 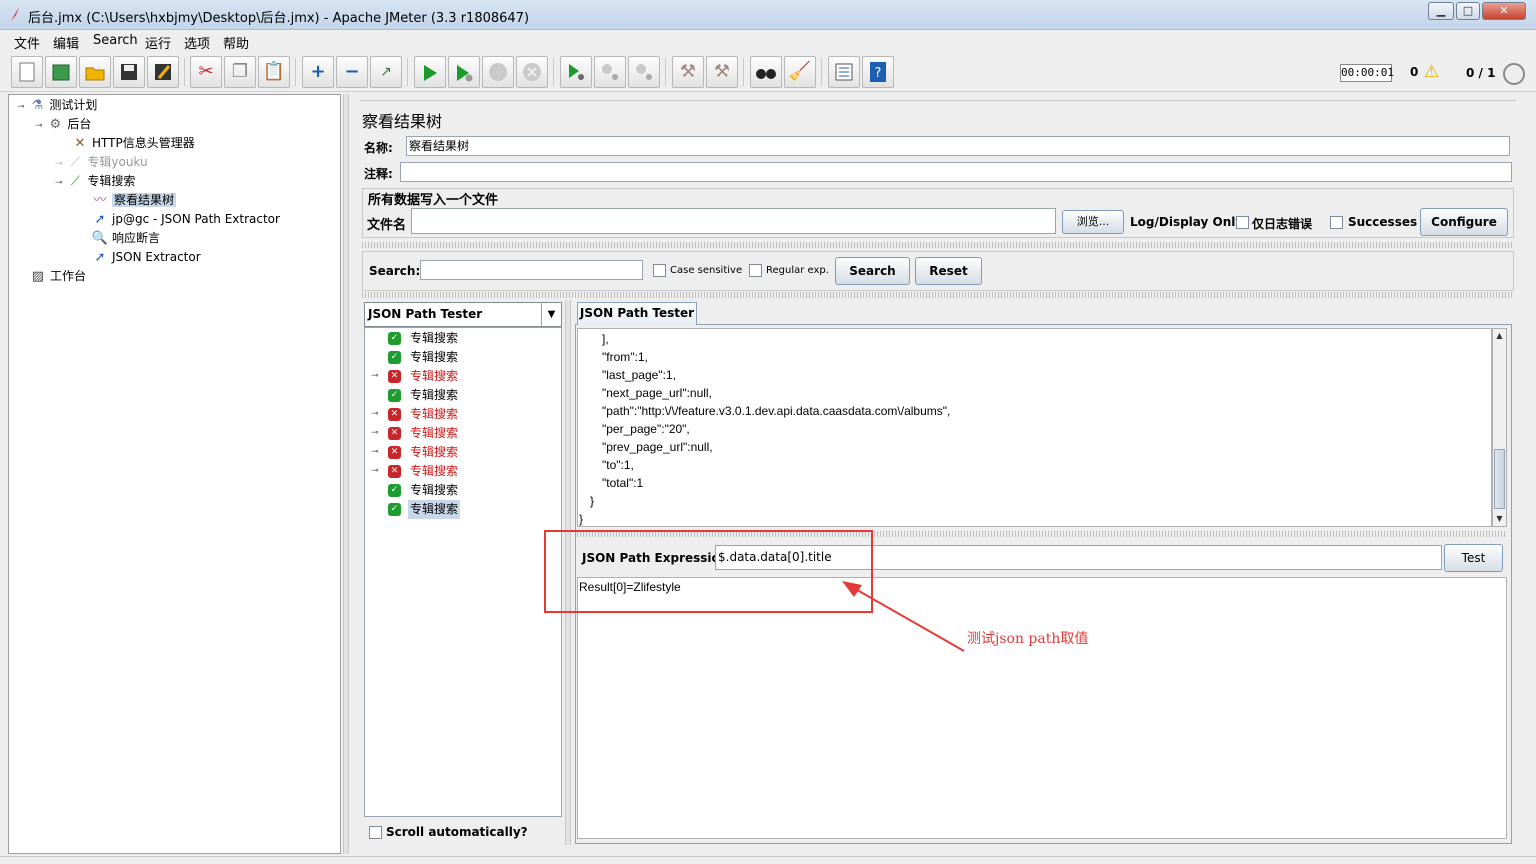 What do you see at coordinates (394, 414) in the screenshot?
I see `failure-shield-icon: ✕` at bounding box center [394, 414].